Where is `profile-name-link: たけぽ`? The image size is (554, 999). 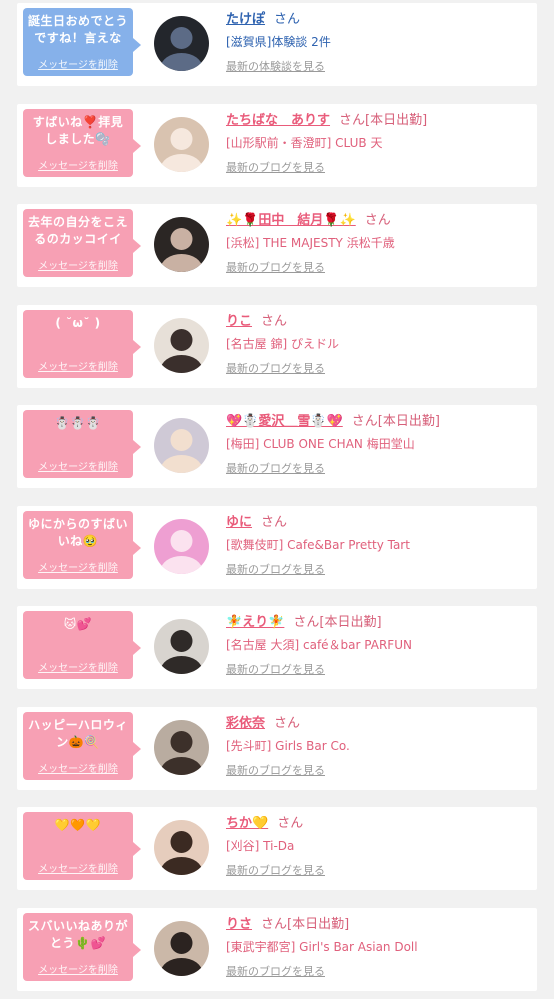
profile-name-link: たけぽ is located at coordinates (245, 19).